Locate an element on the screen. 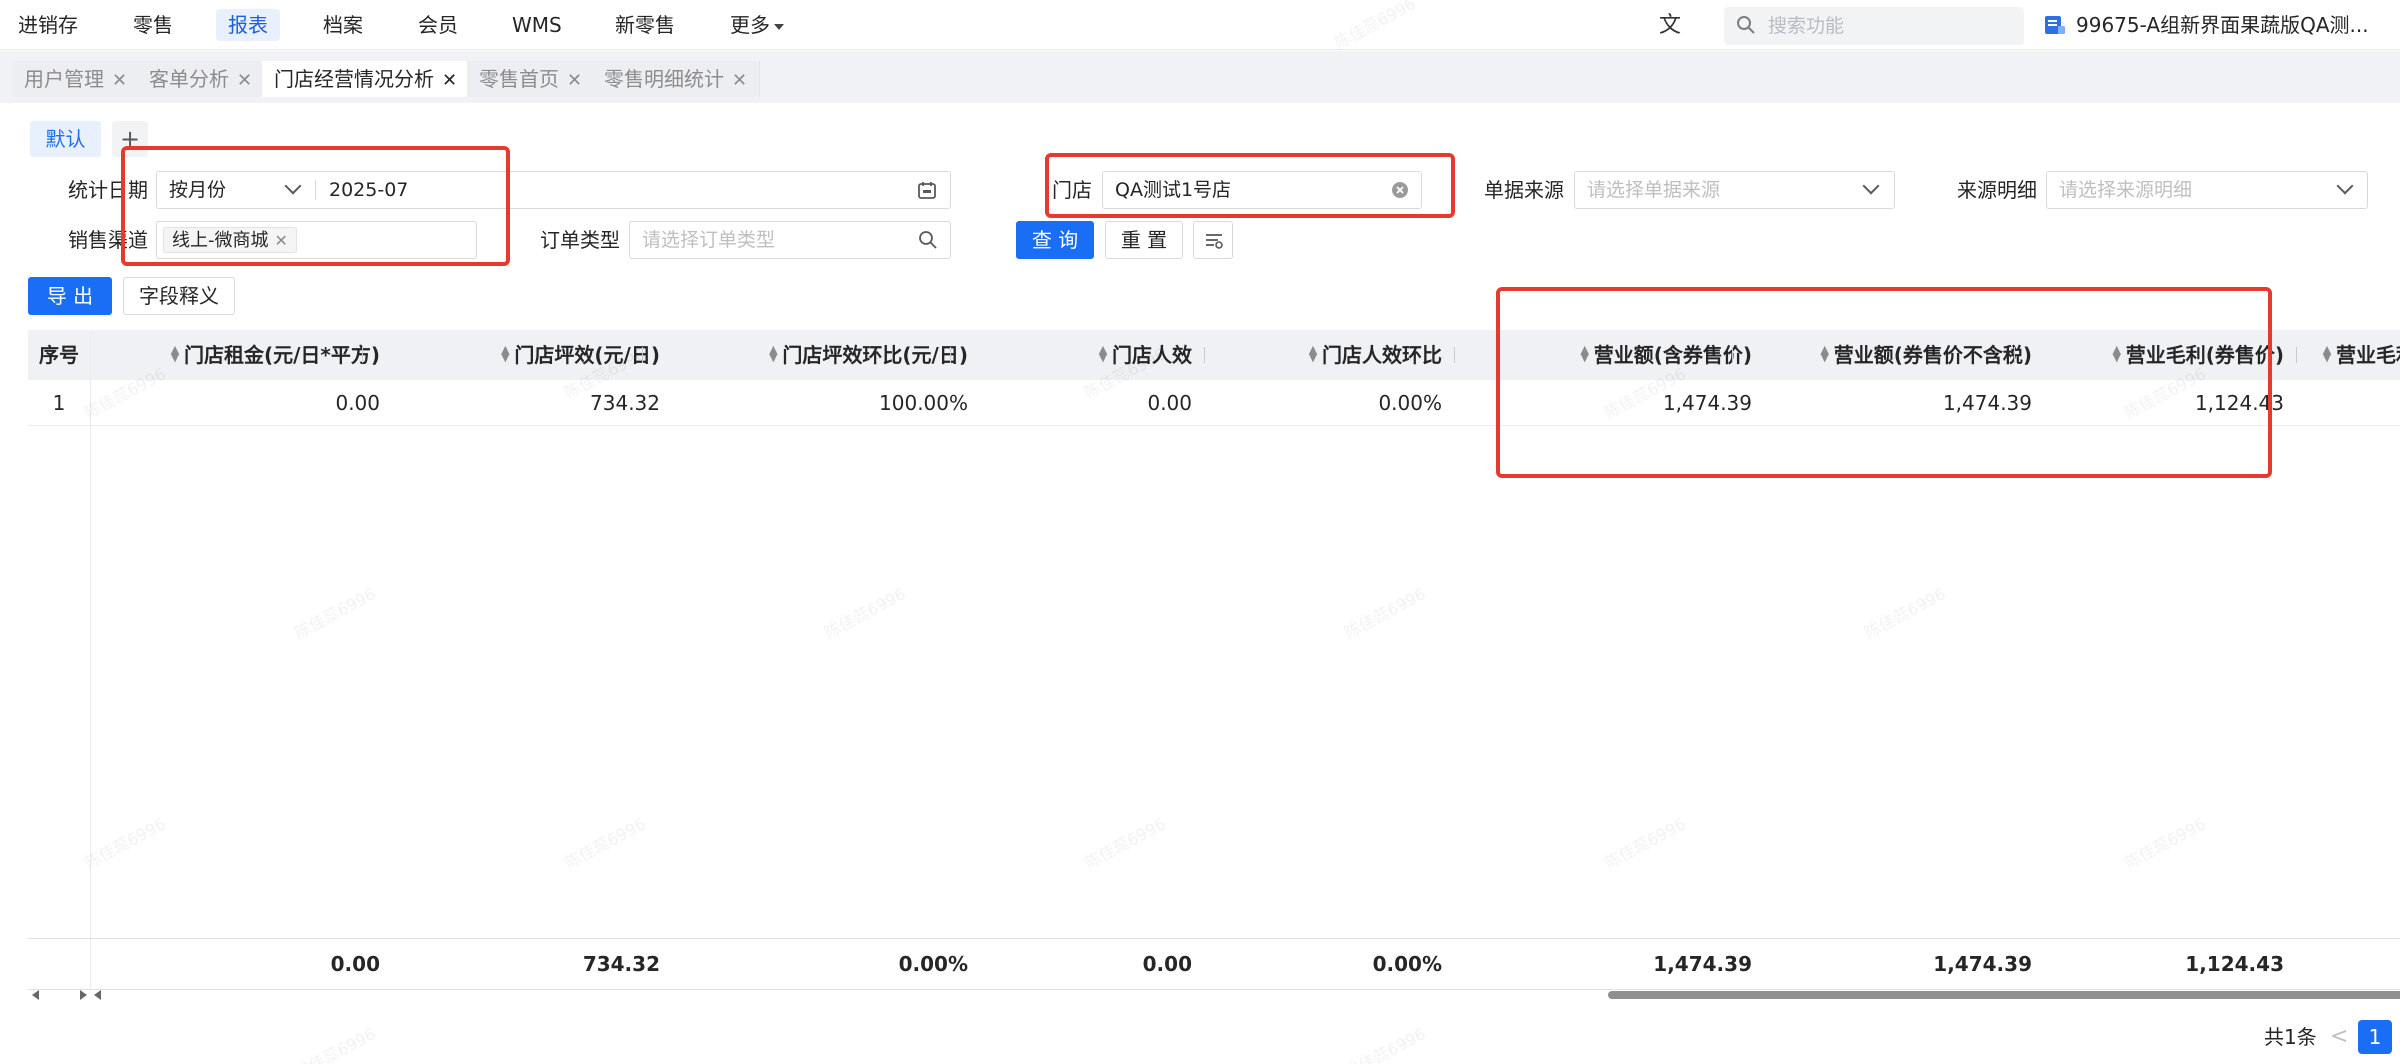 The width and height of the screenshot is (2400, 1064). watermark: 陈佳蕊6996 is located at coordinates (2165, 843).